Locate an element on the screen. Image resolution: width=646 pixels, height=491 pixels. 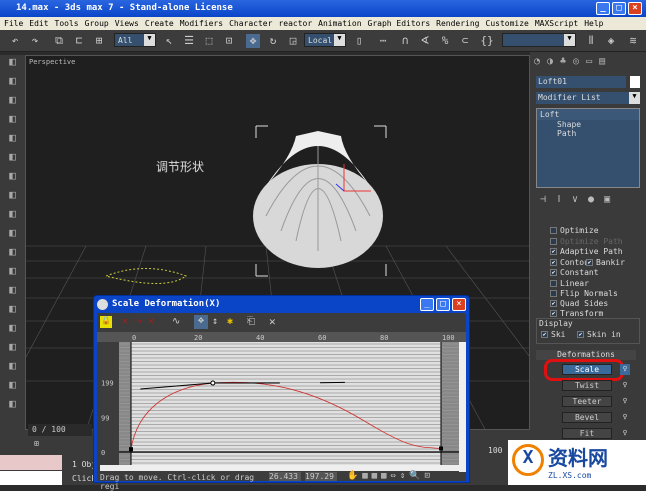
cone-icon: ◧ is located at coordinates (12, 159).